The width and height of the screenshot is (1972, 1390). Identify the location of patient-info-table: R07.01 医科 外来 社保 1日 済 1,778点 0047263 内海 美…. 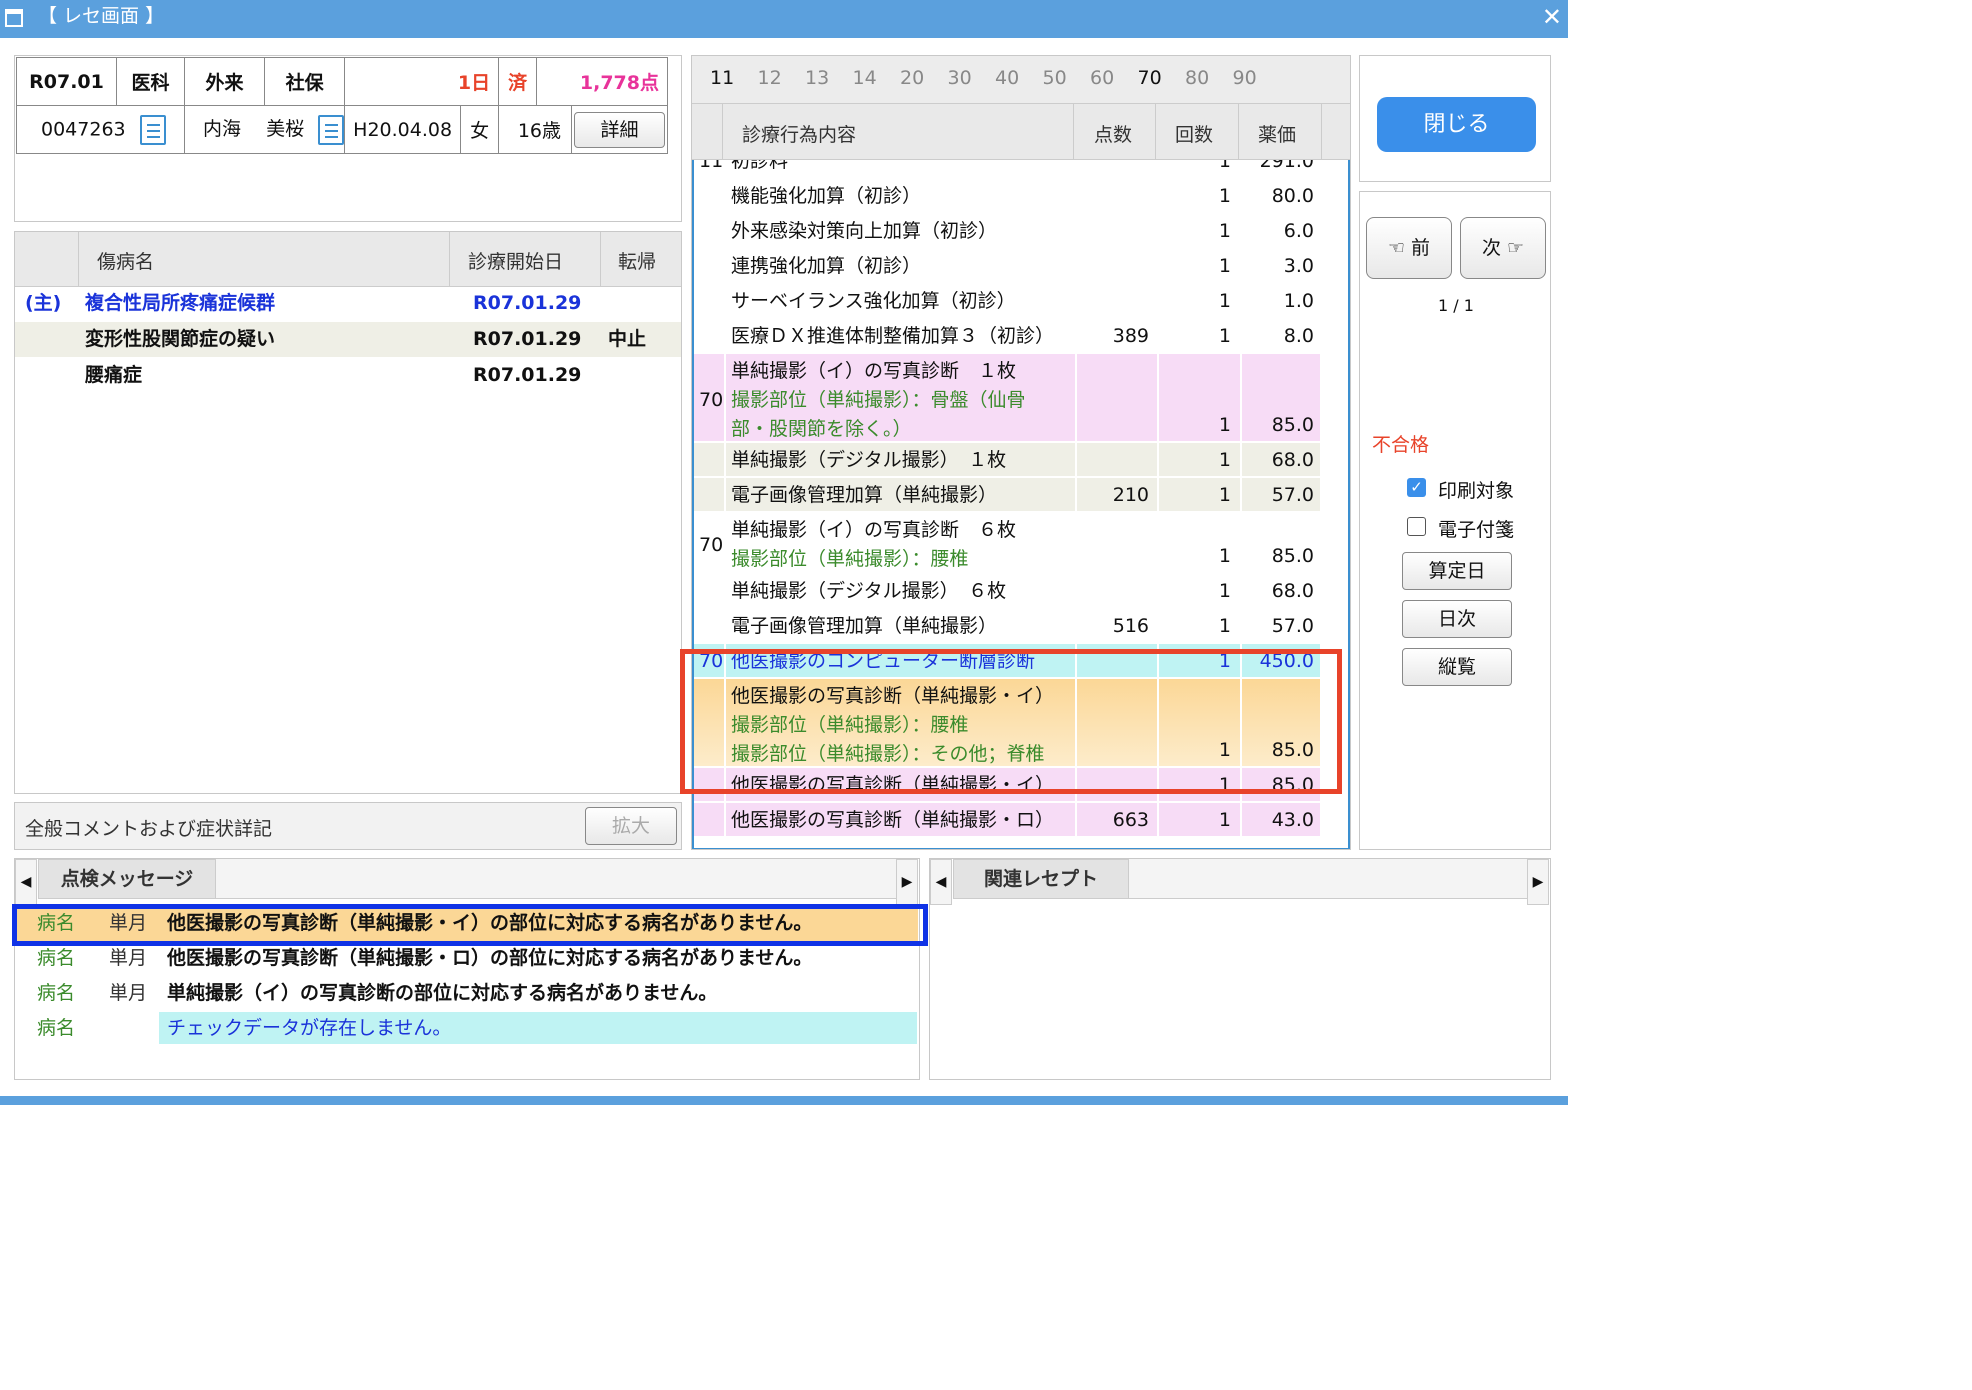
(342, 105).